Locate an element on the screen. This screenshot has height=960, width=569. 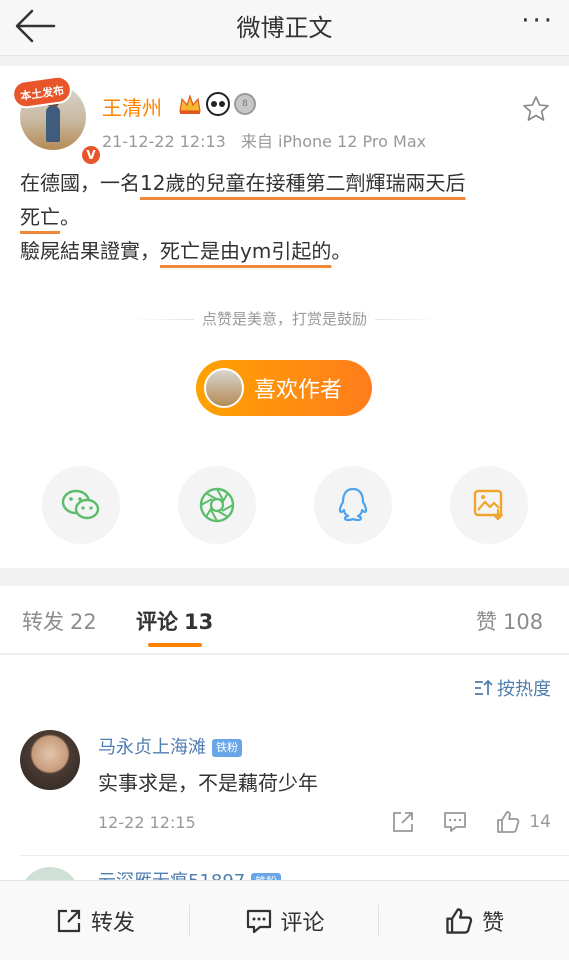
wechat-icon is located at coordinates (81, 505).